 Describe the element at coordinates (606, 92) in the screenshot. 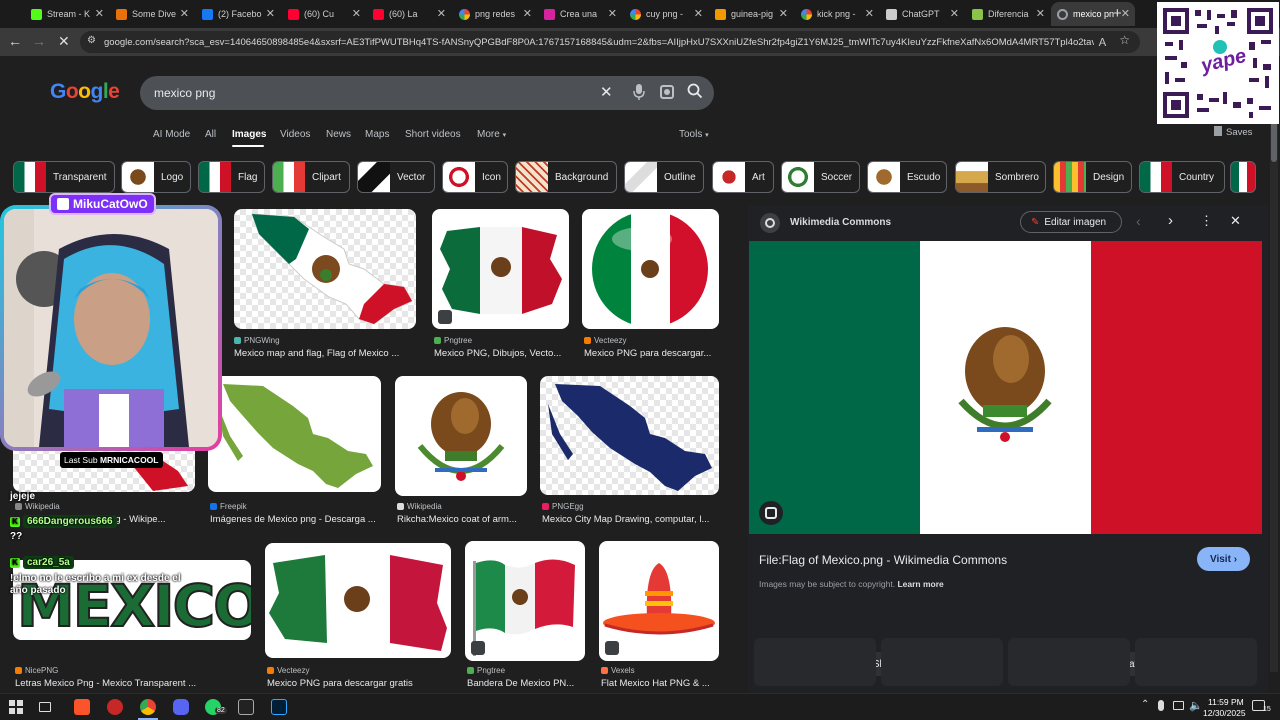

I see `clear-search-icon: ✕` at that location.